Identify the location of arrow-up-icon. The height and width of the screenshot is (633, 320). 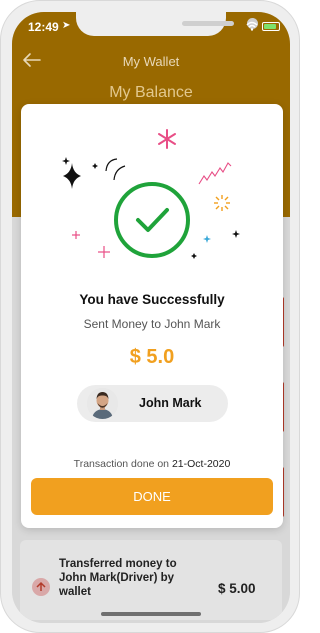
(41, 587).